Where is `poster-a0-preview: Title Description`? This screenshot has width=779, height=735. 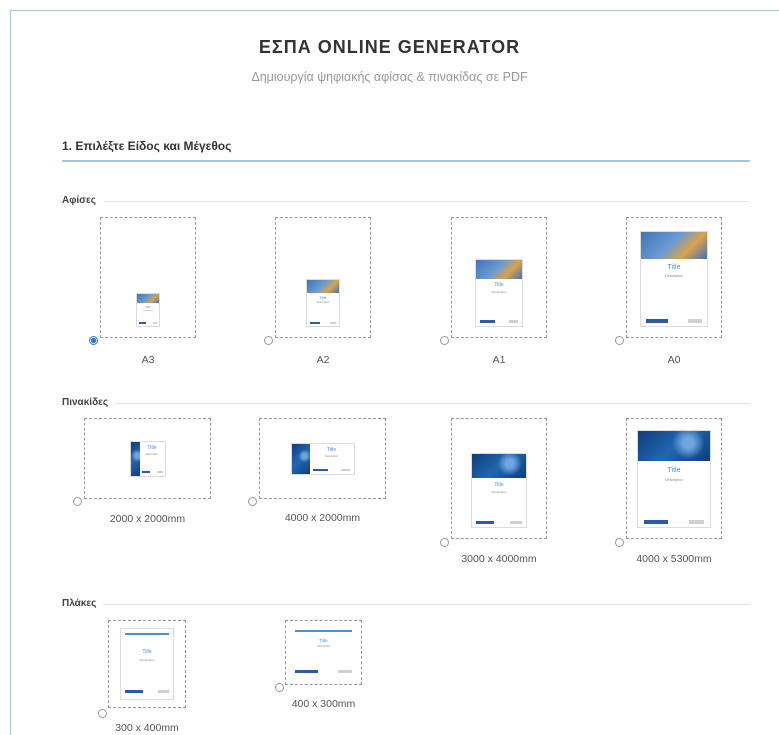 poster-a0-preview: Title Description is located at coordinates (674, 279).